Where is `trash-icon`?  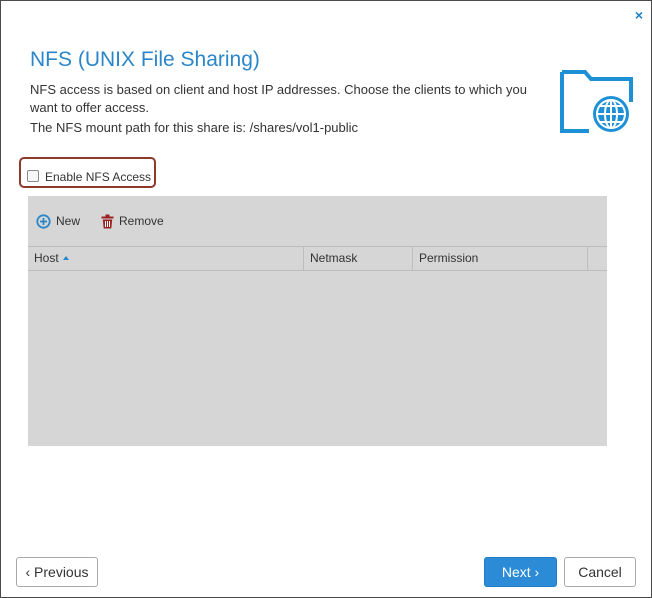
trash-icon is located at coordinates (107, 221).